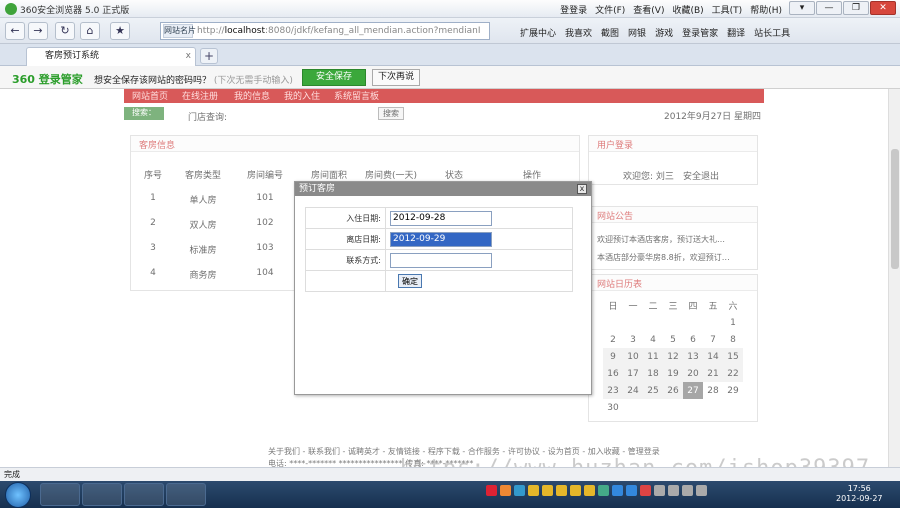 This screenshot has height=508, width=900. What do you see at coordinates (443, 189) in the screenshot?
I see `dialog-title: 预订客房` at bounding box center [443, 189].